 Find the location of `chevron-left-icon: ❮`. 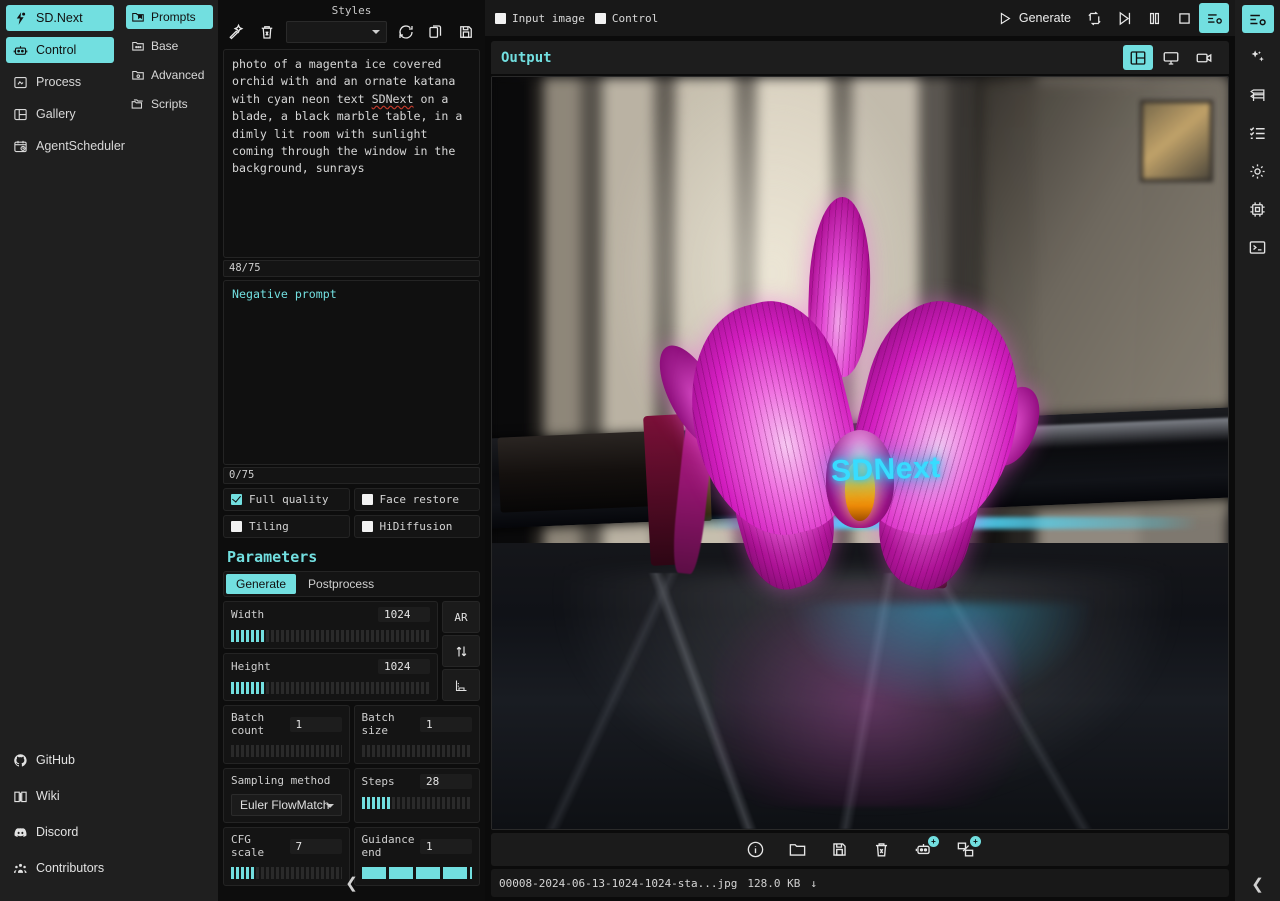

chevron-left-icon: ❮ is located at coordinates (1257, 884).